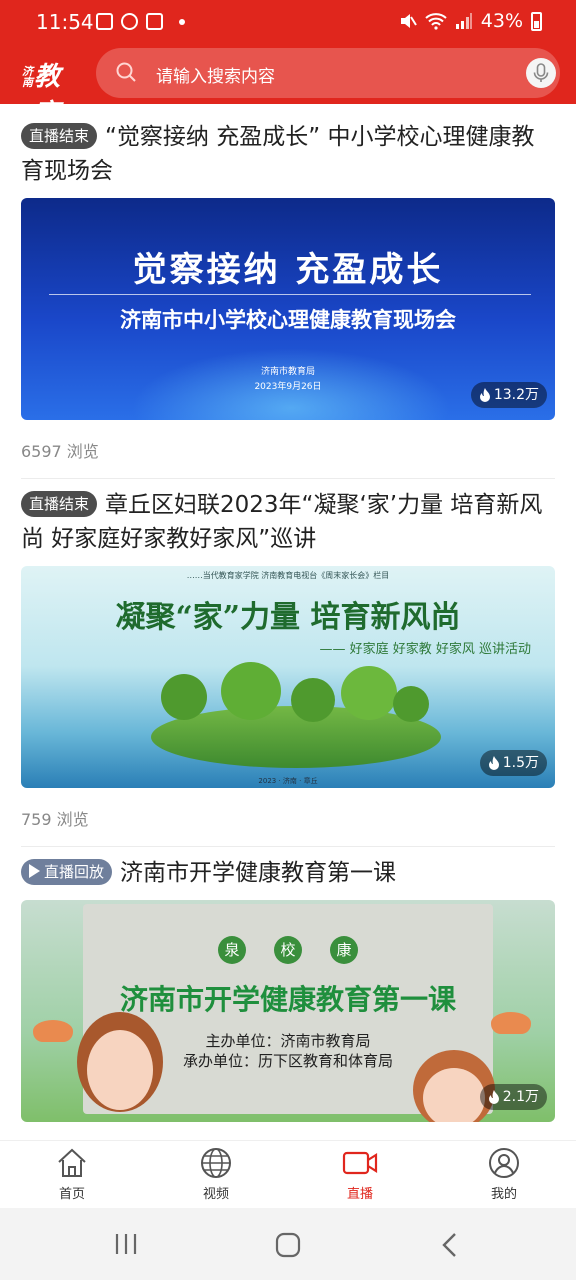 The height and width of the screenshot is (1280, 576). Describe the element at coordinates (360, 1163) in the screenshot. I see `live-camera-icon` at that location.